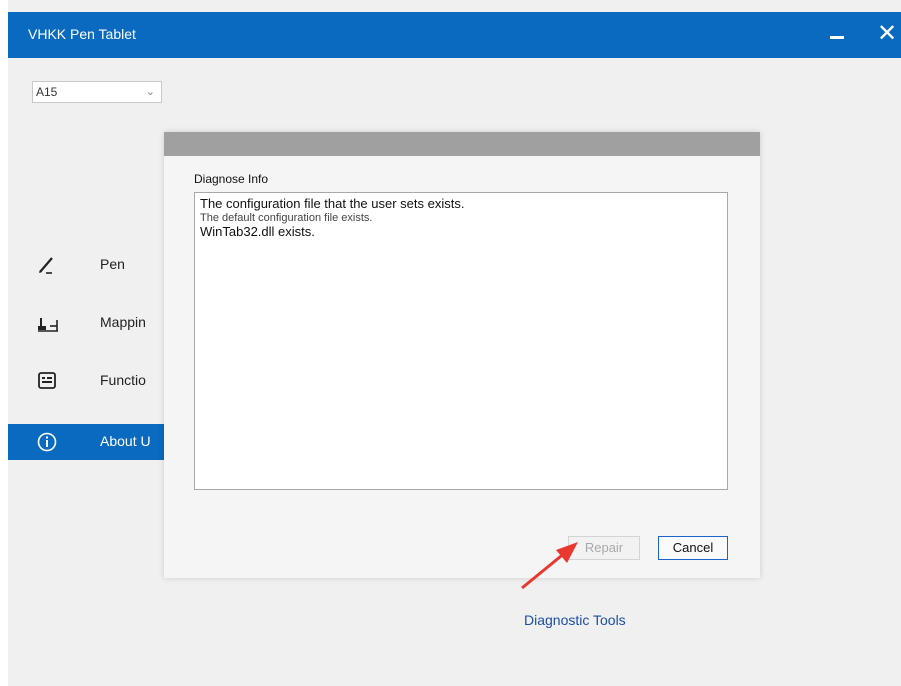 Image resolution: width=901 pixels, height=686 pixels. I want to click on sidebar-item-label: Pen, so click(112, 264).